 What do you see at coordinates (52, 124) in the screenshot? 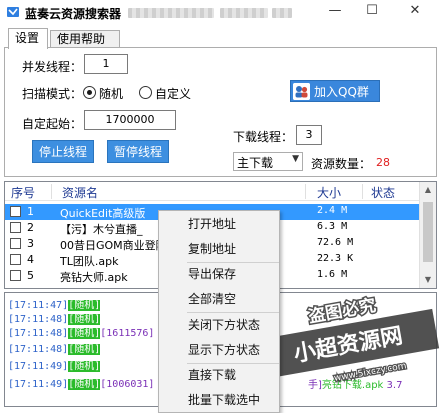
I see `start-label: 自定起始：` at bounding box center [52, 124].